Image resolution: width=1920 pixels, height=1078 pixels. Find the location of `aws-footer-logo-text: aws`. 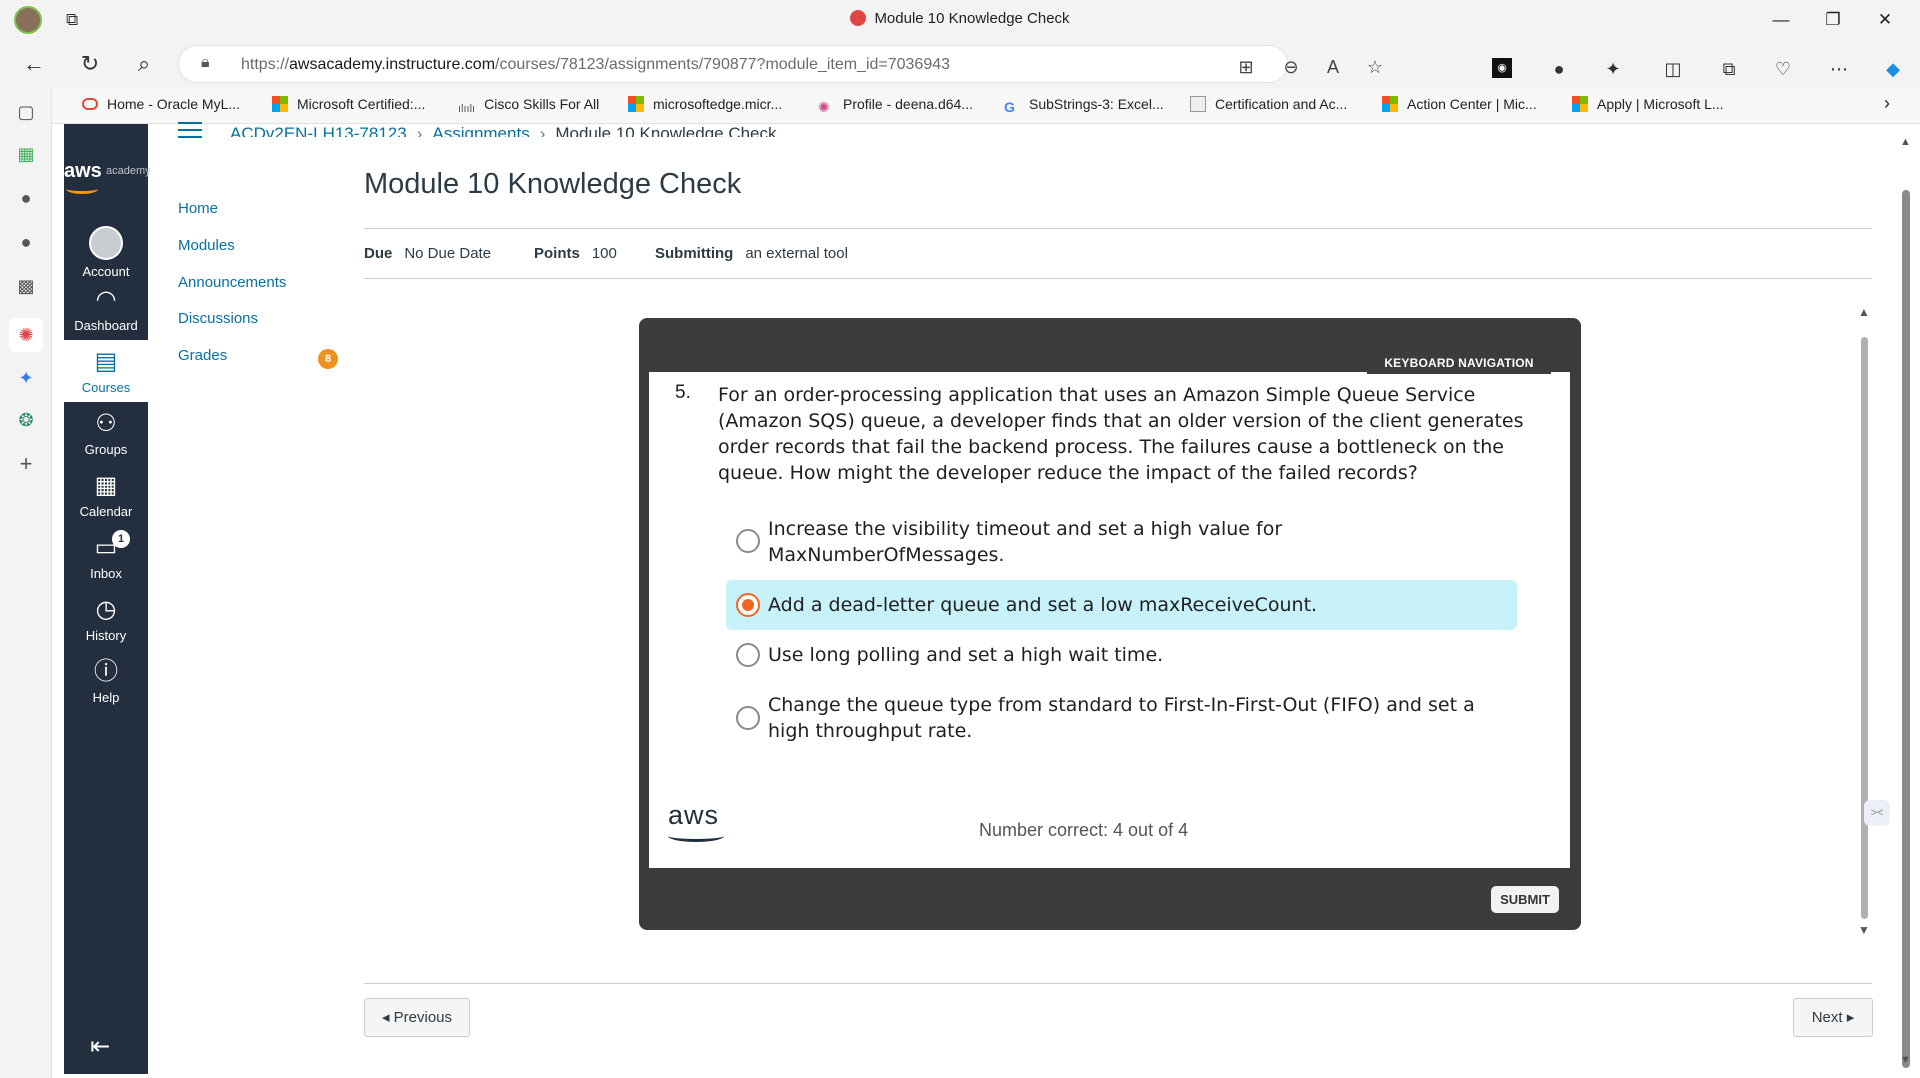

aws-footer-logo-text: aws is located at coordinates (694, 815).